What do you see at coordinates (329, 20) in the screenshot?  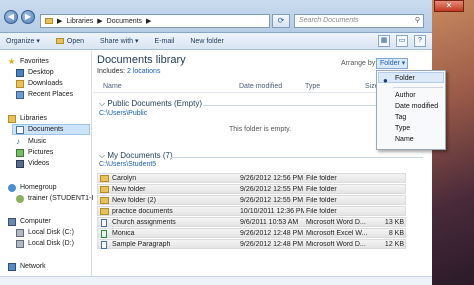 I see `search-placeholder: Search Documents` at bounding box center [329, 20].